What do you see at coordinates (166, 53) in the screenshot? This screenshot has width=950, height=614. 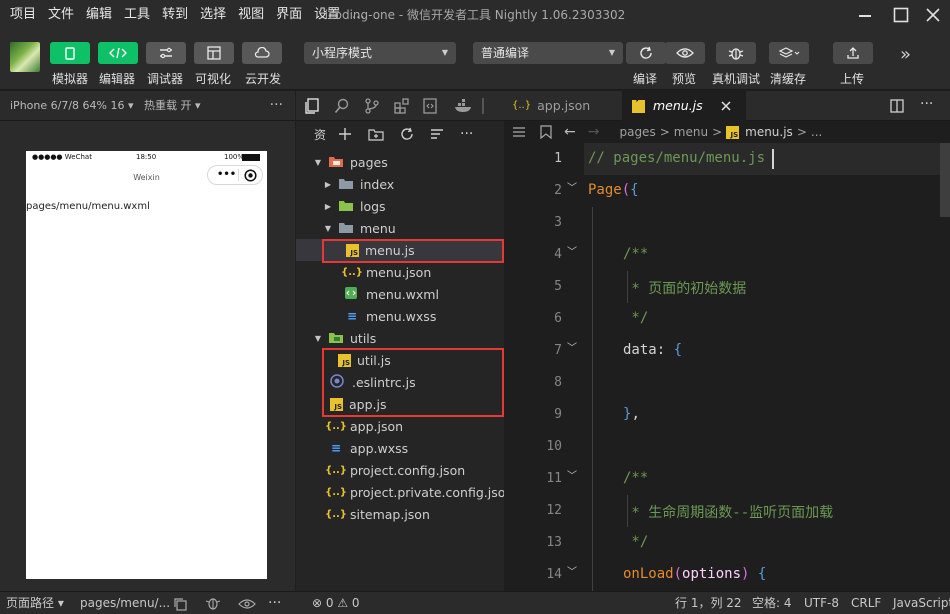 I see `debugger-toggle-button` at bounding box center [166, 53].